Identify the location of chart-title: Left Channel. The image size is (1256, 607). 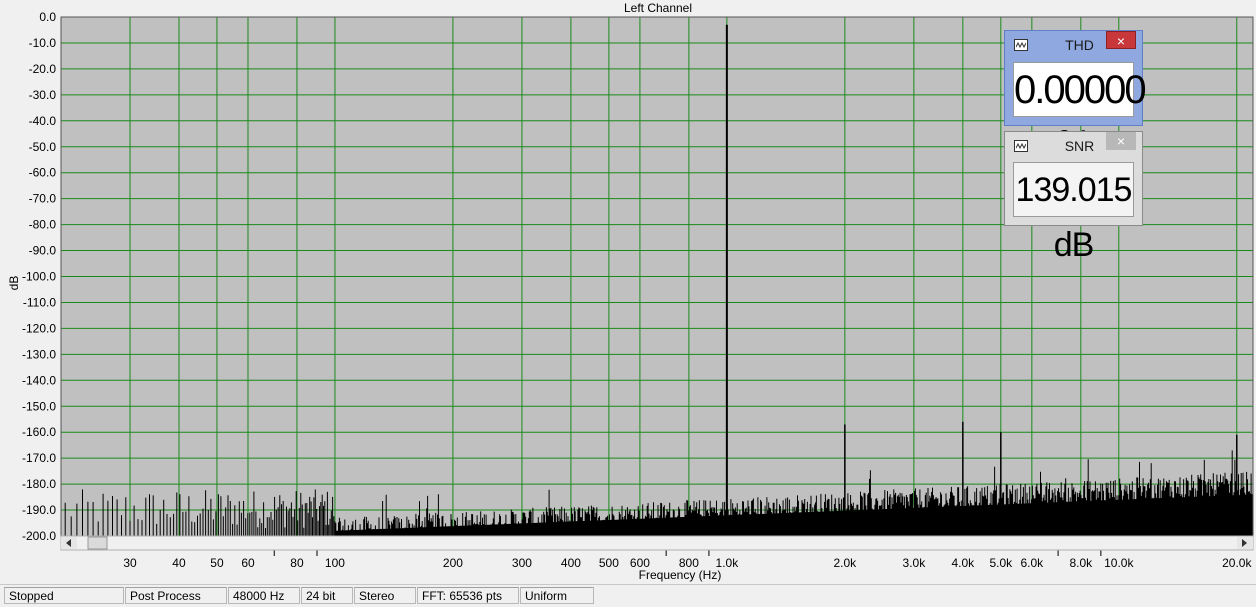
(658, 8).